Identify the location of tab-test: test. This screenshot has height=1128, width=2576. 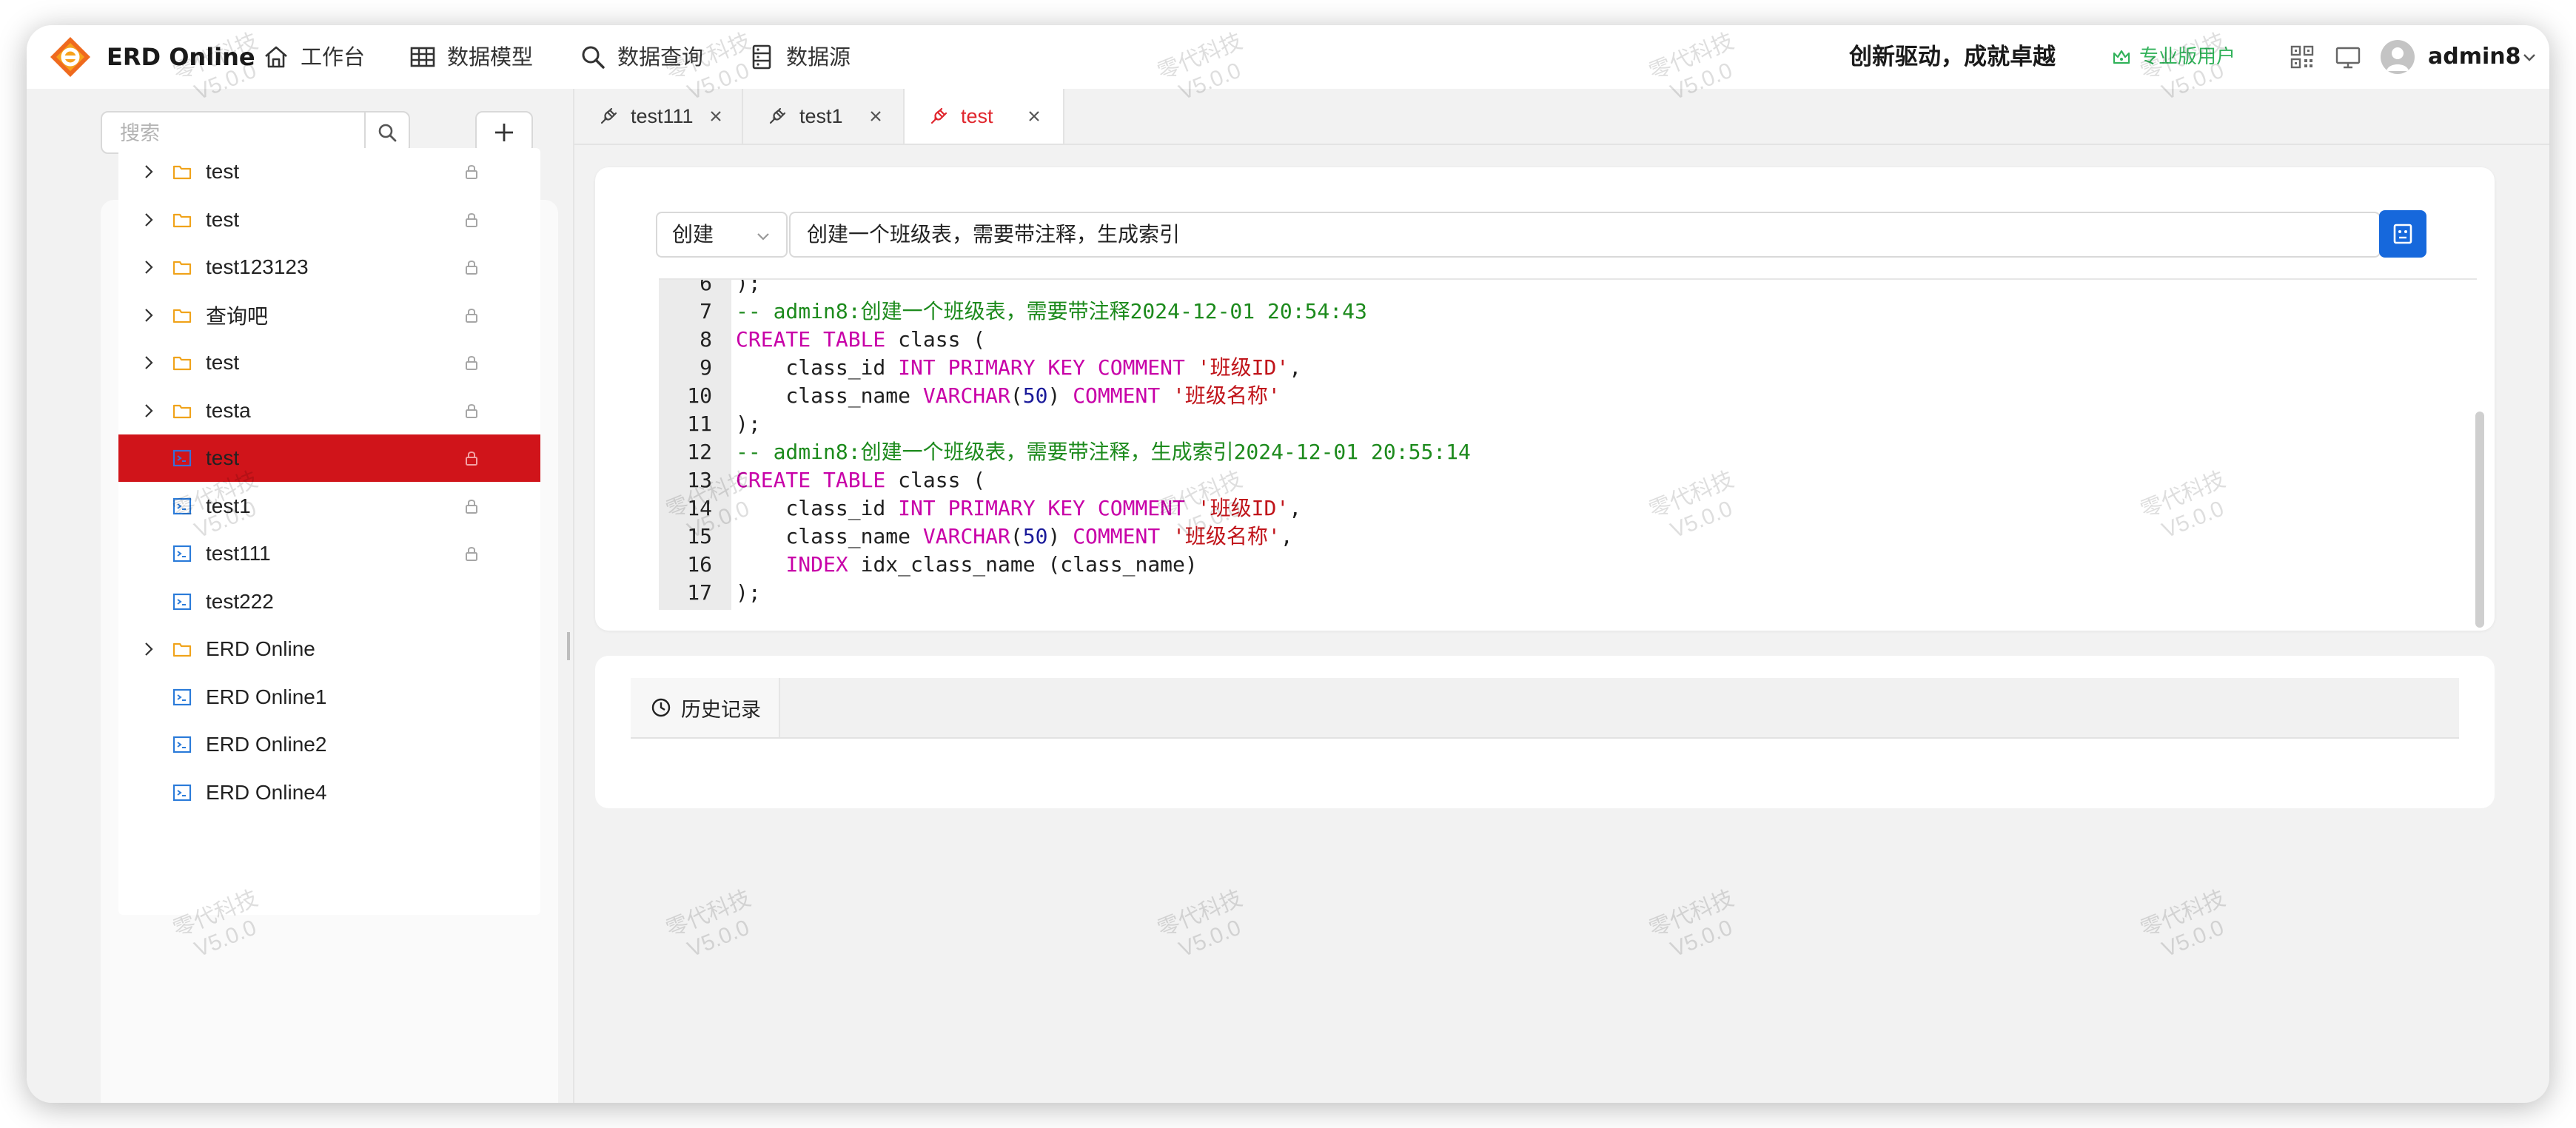
(984, 116).